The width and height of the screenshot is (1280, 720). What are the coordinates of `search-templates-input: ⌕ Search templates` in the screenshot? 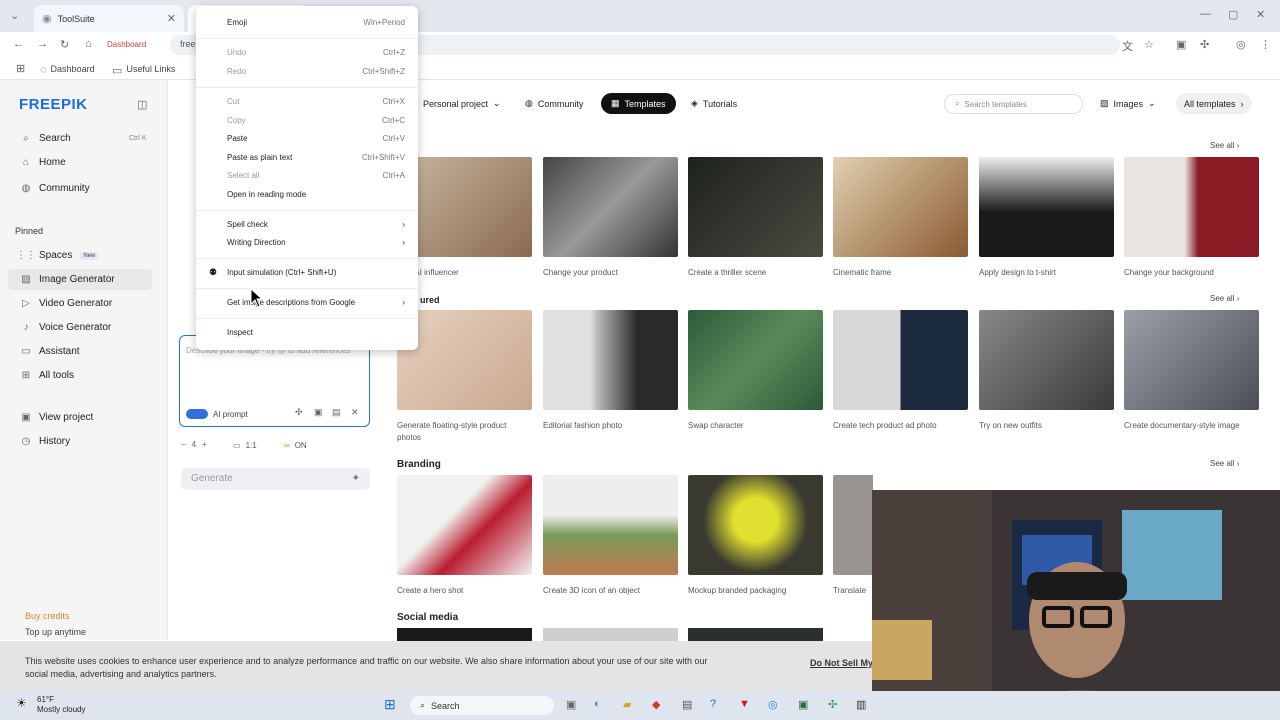 It's located at (1013, 104).